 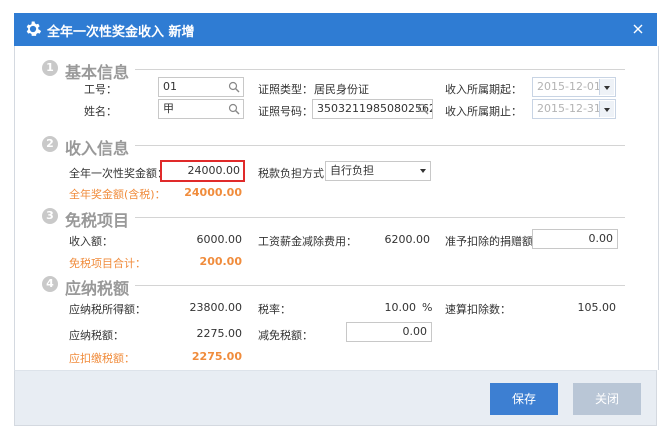 What do you see at coordinates (285, 335) in the screenshot?
I see `relief-label: 减免税额：` at bounding box center [285, 335].